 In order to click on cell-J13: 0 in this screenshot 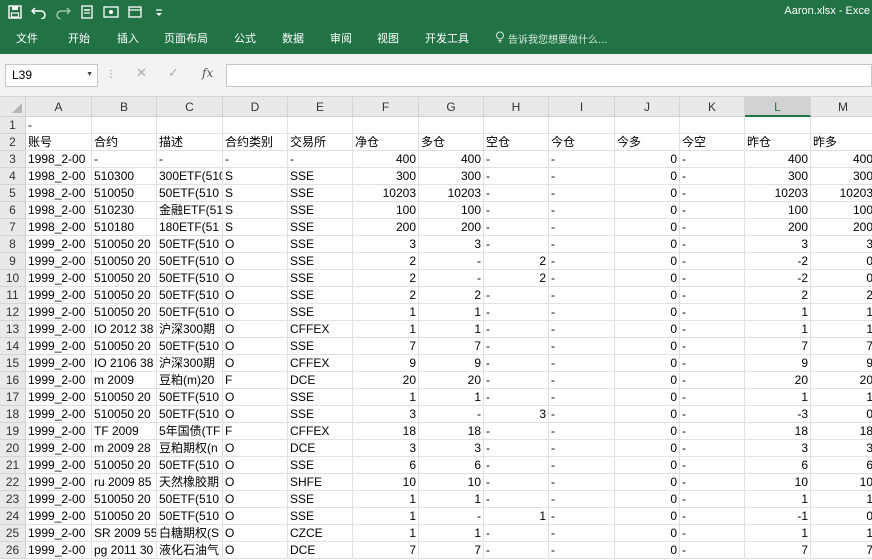, I will do `click(647, 329)`.